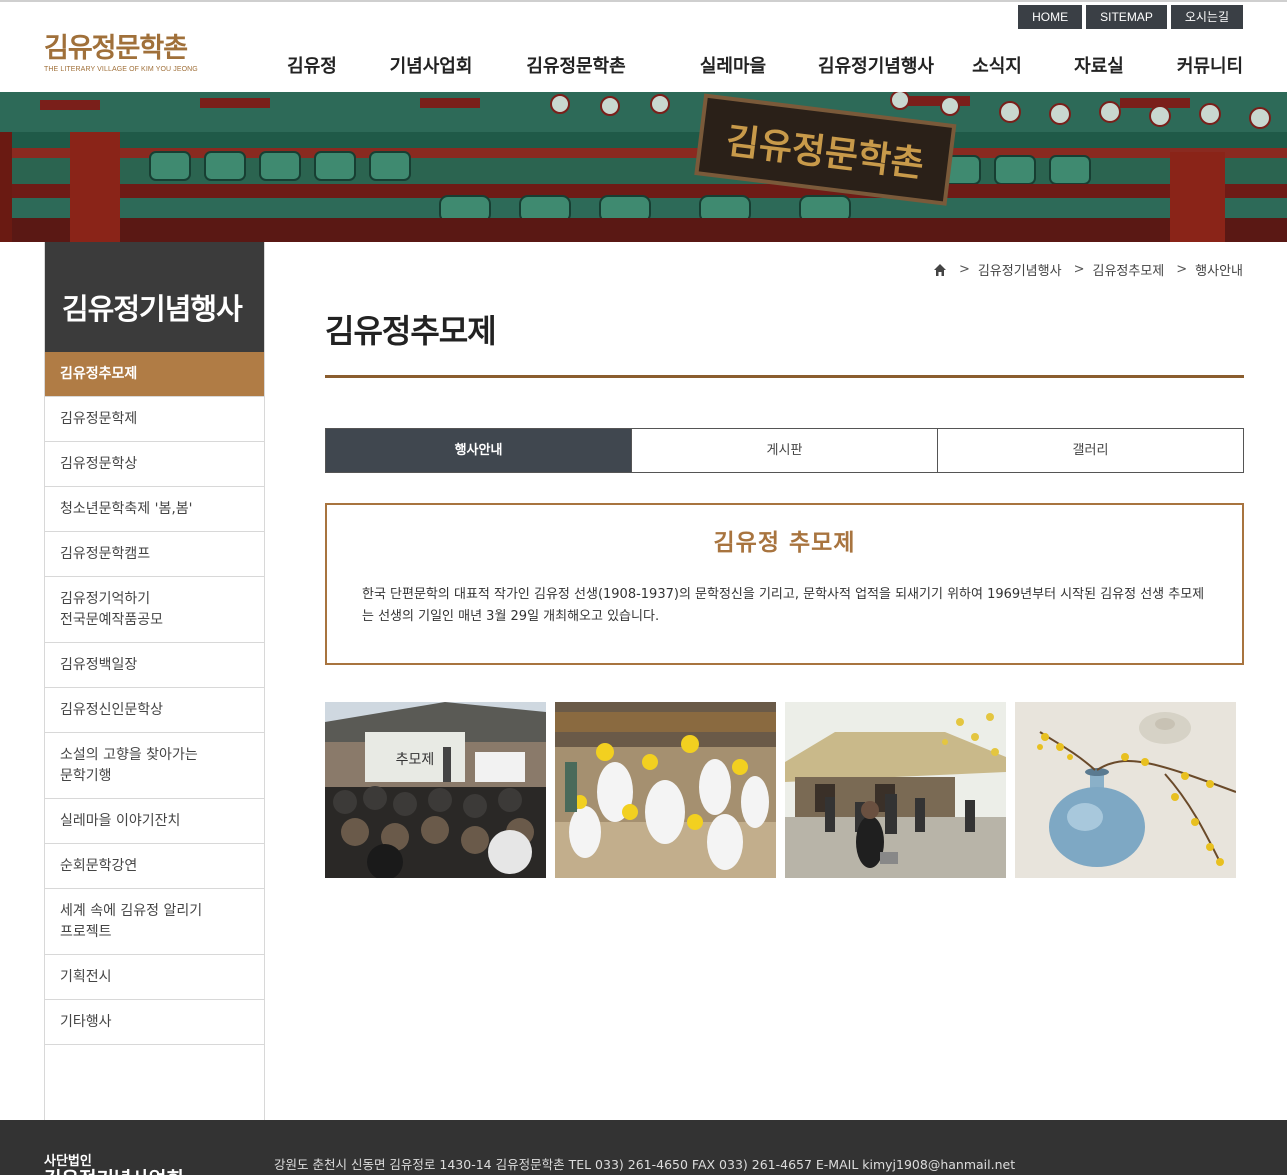  Describe the element at coordinates (154, 866) in the screenshot. I see `side-nav-item: 순회문학강연` at that location.